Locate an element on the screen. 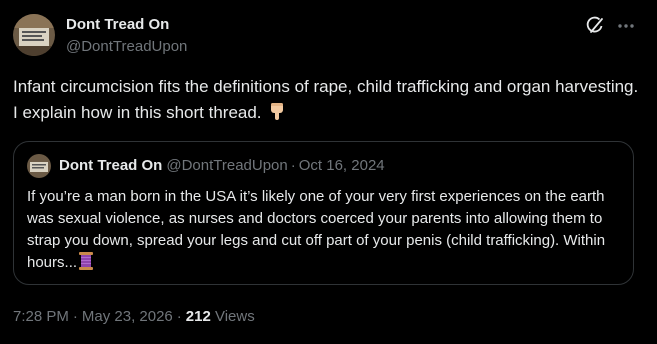 This screenshot has width=657, height=344. post-meta: 7:28 PM · May 23, 2026 · 212 Views is located at coordinates (134, 317).